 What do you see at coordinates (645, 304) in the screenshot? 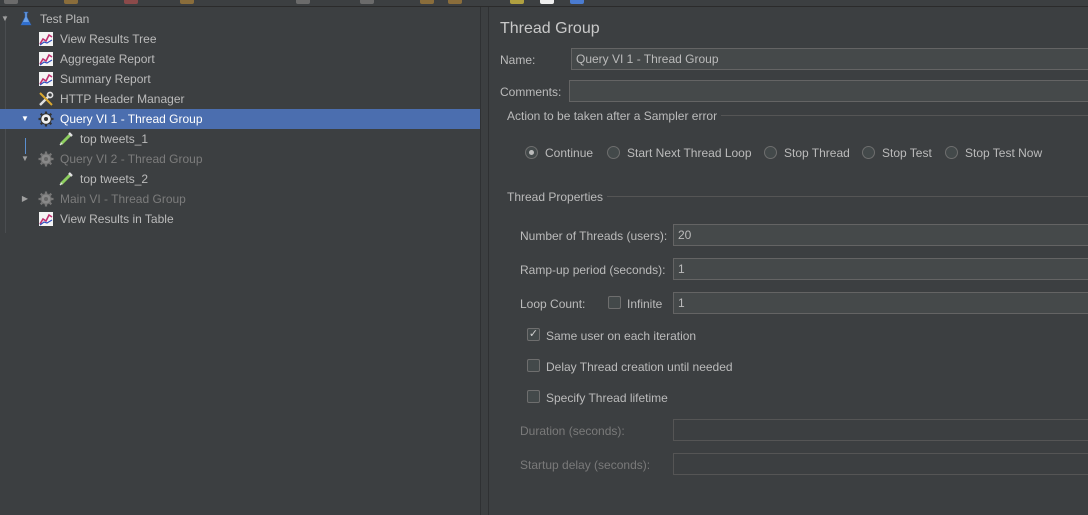
I see `infinite-label: Infinite` at bounding box center [645, 304].